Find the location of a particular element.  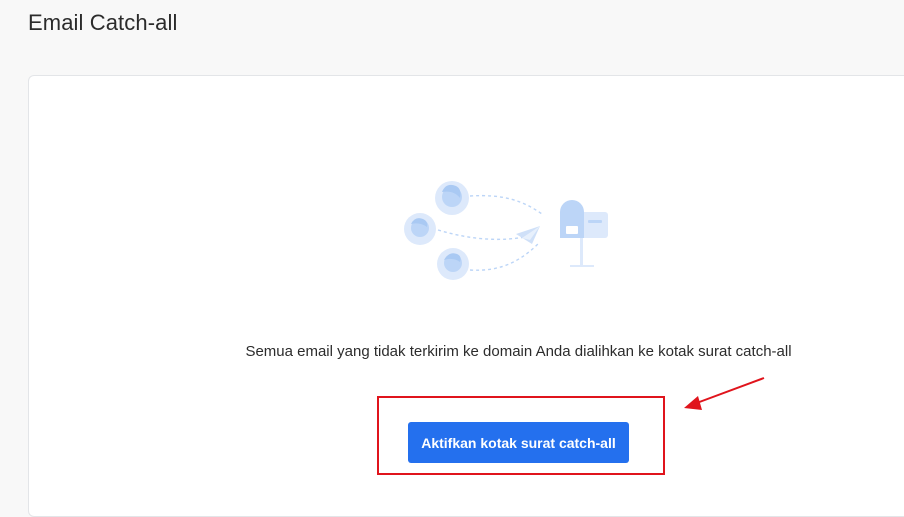

catch-all-illustration is located at coordinates (506, 230).